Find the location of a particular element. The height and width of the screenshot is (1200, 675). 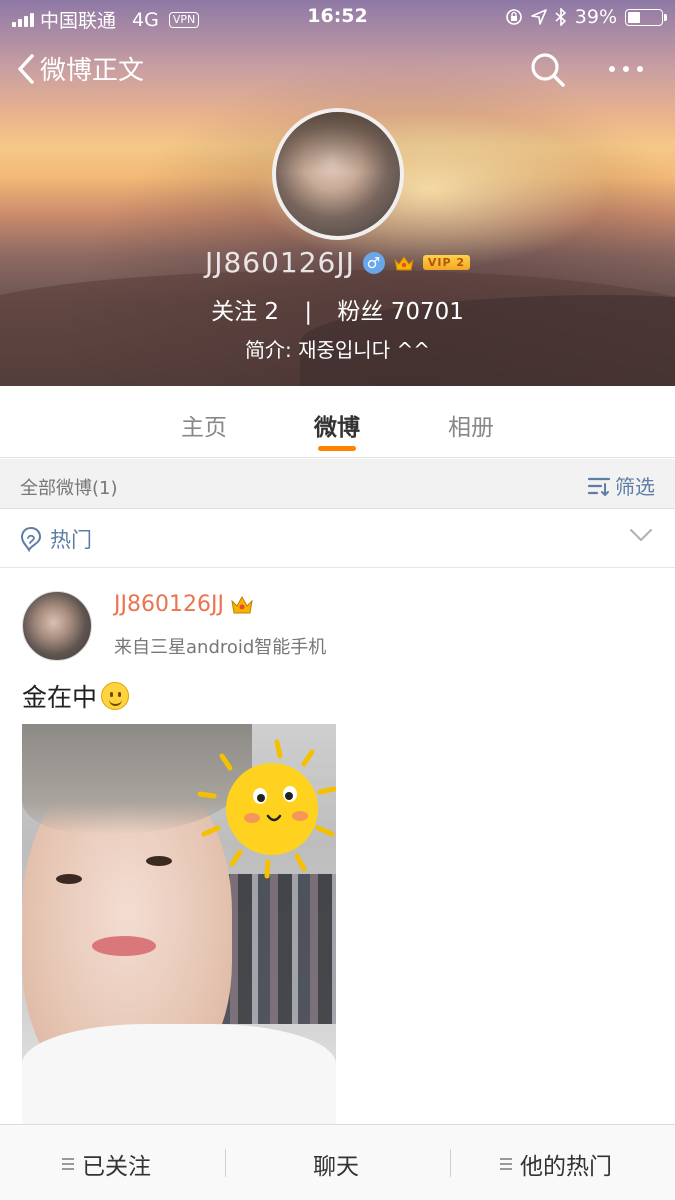

back-label: 微博正文 is located at coordinates (92, 71).